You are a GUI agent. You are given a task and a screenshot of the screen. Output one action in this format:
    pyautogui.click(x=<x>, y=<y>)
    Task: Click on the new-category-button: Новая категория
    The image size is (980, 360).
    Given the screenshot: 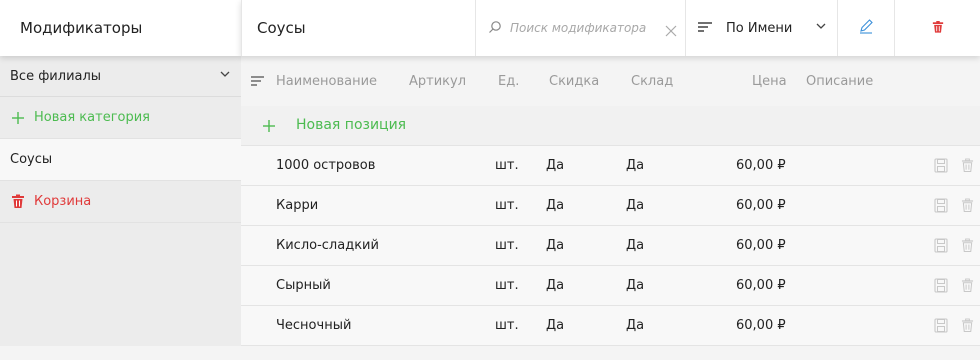 What is the action you would take?
    pyautogui.click(x=120, y=118)
    